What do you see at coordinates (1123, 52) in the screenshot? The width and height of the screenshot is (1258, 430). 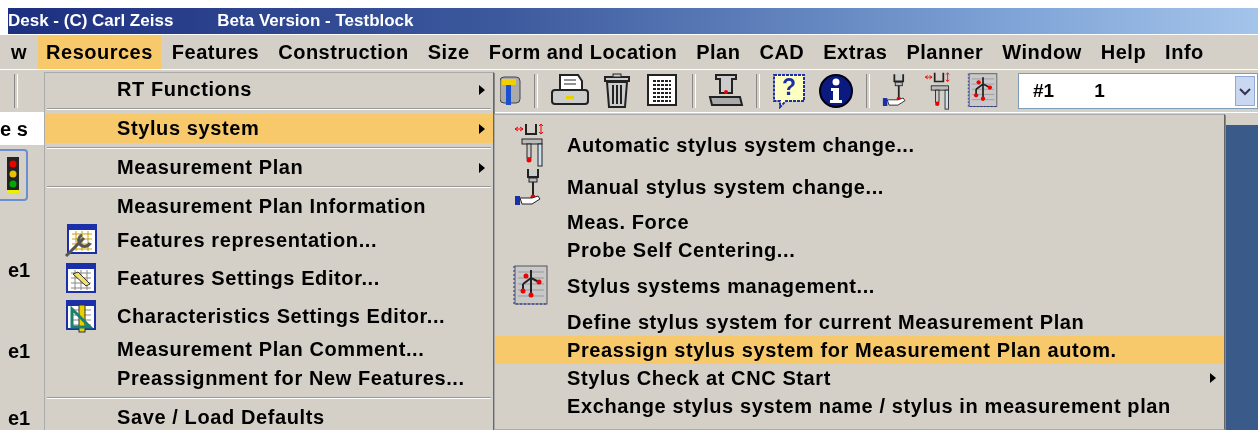 I see `menu-item: Help` at bounding box center [1123, 52].